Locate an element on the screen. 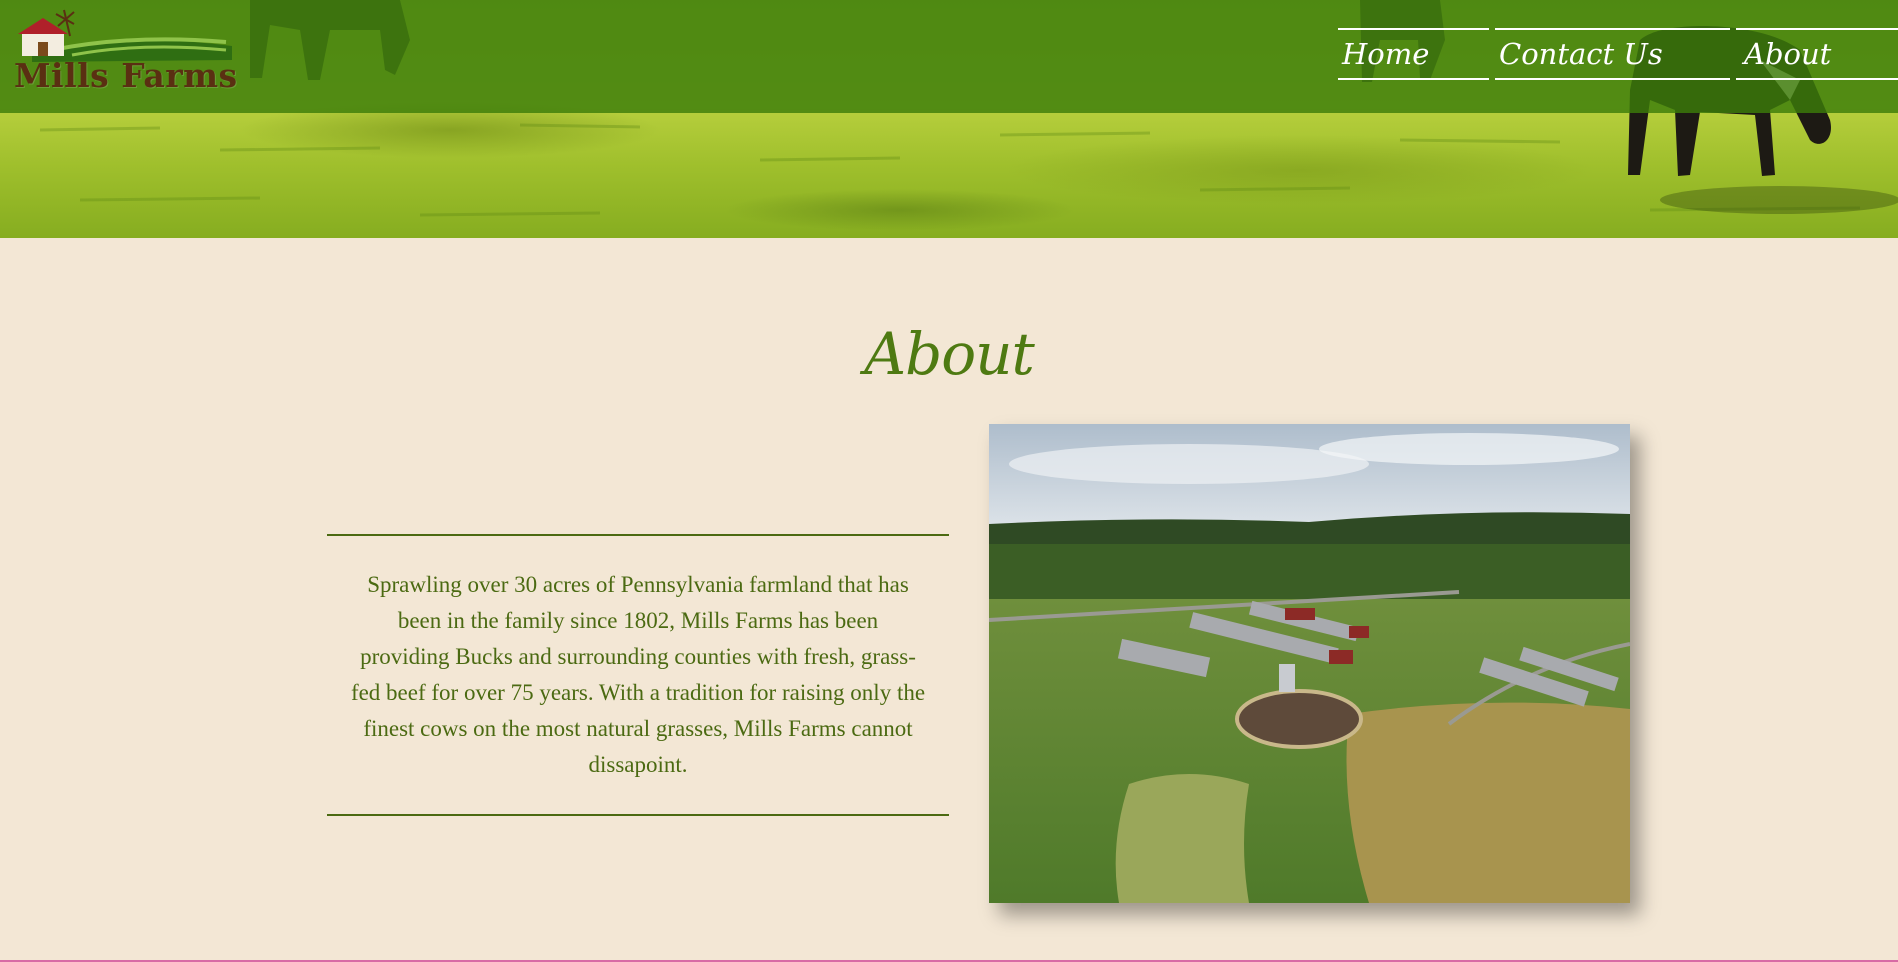 This screenshot has width=1898, height=962. nav-contact-link: Contact Us is located at coordinates (1612, 54).